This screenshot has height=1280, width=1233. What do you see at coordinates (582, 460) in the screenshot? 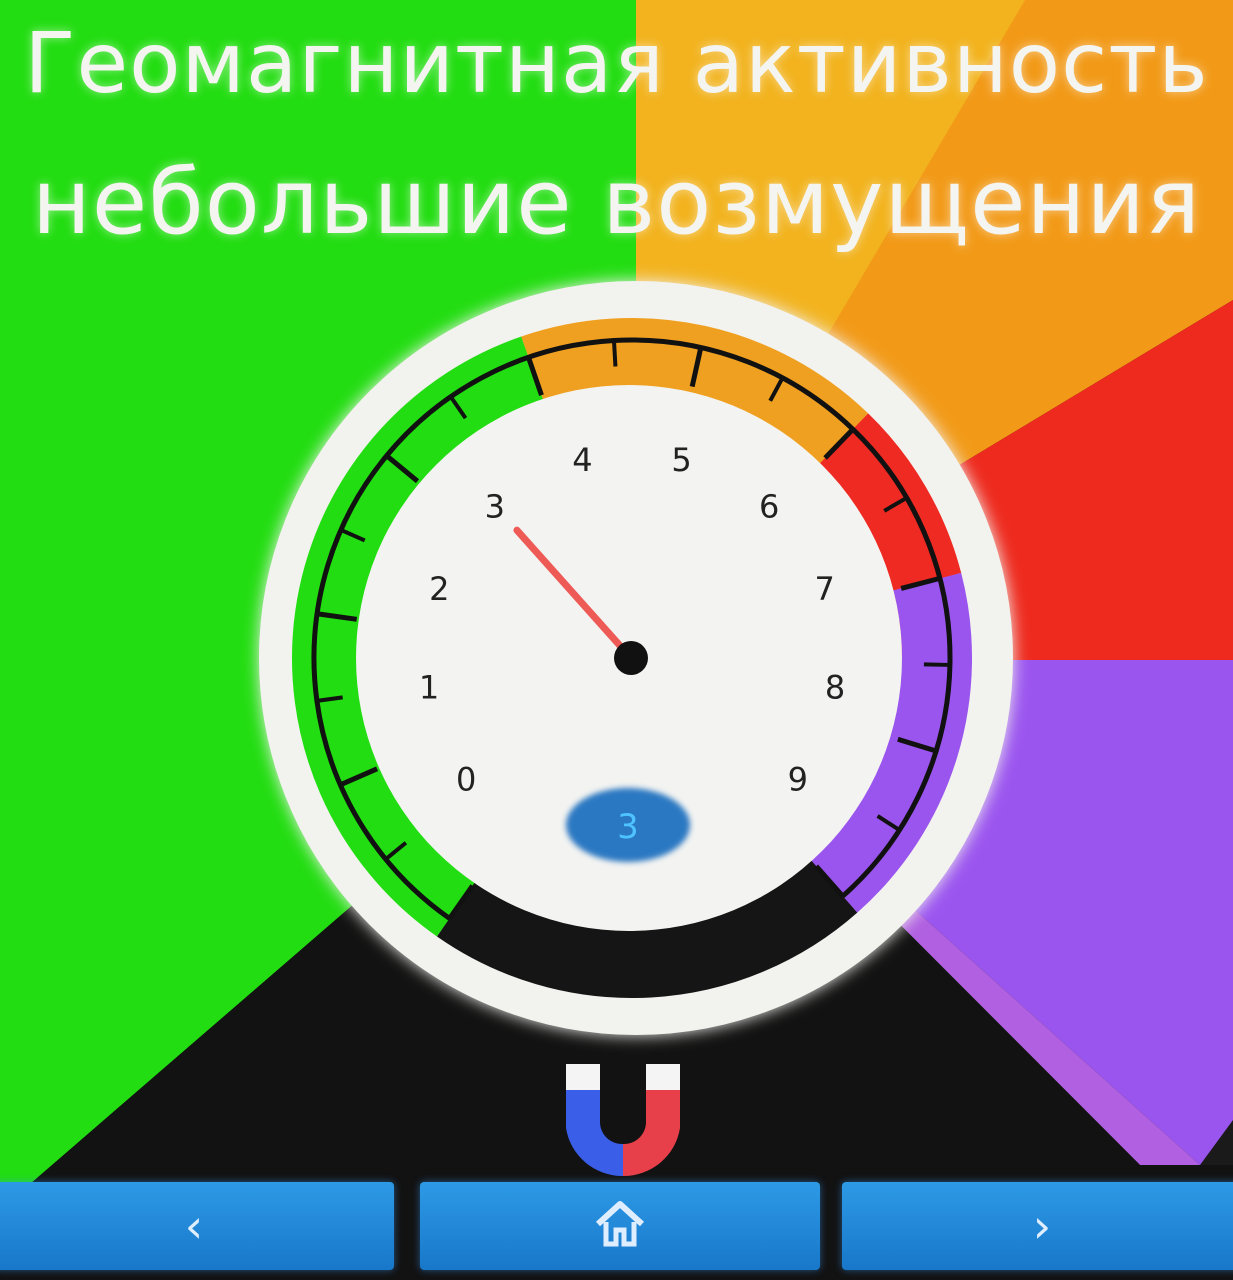
I see `scale-label: 4` at bounding box center [582, 460].